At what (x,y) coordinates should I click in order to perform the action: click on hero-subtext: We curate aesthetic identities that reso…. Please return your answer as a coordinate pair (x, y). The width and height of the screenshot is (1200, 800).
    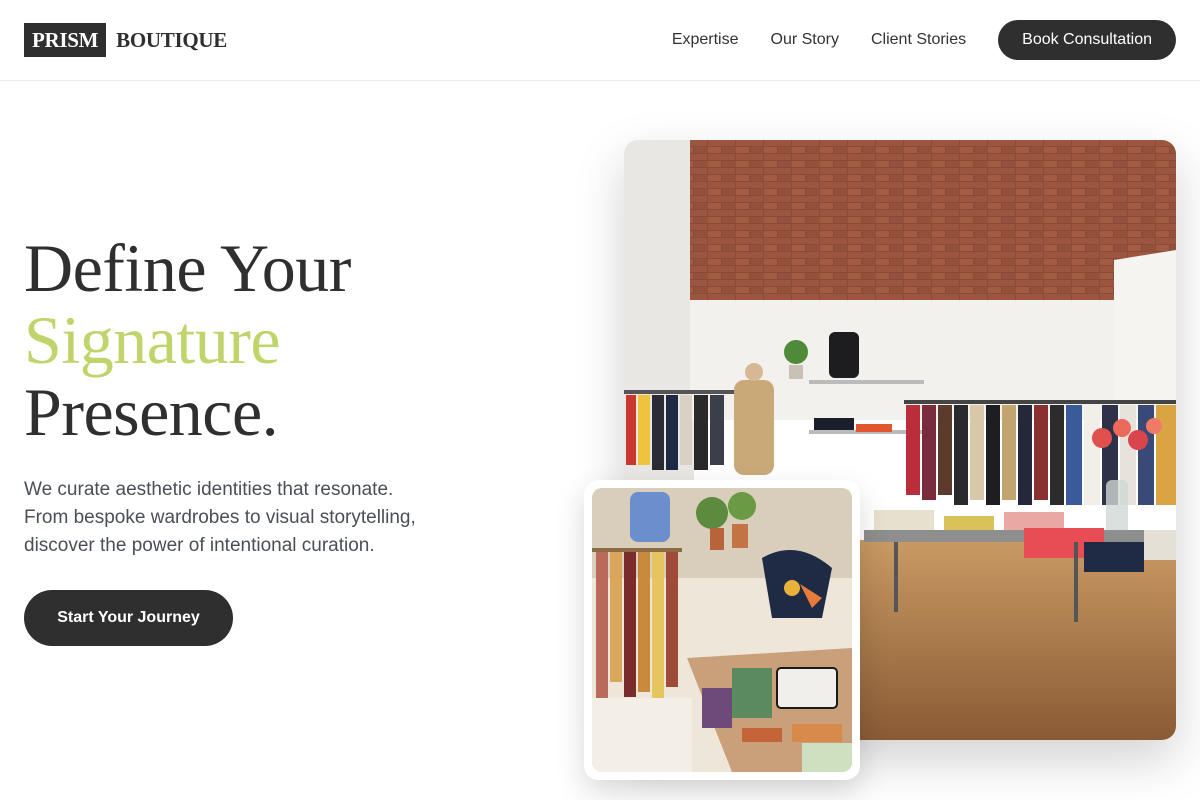
    Looking at the image, I should click on (259, 518).